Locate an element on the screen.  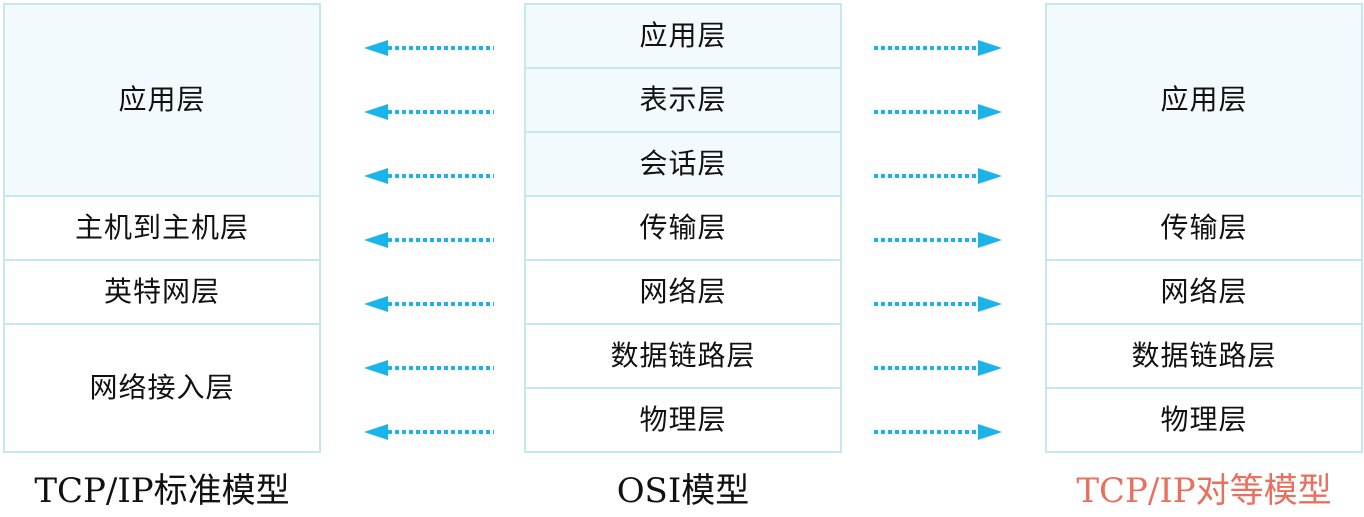
osi-layer-transport: 传输层 is located at coordinates (683, 228).